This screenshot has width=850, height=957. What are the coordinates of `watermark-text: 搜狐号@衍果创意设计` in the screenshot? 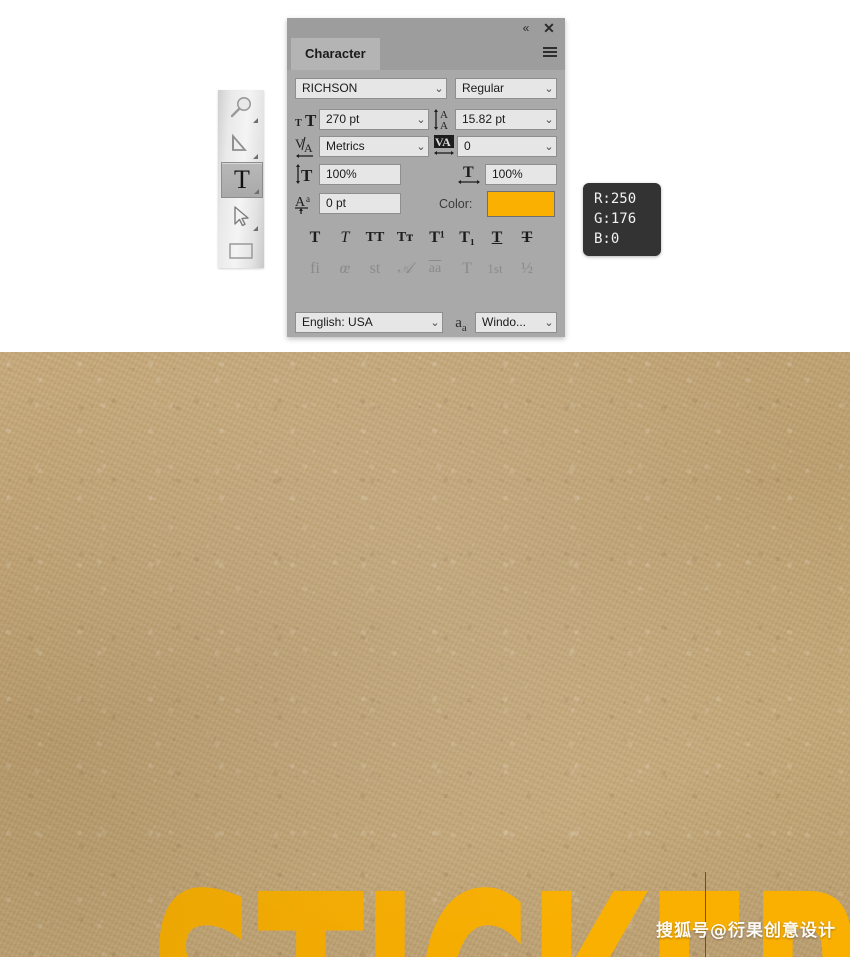 It's located at (746, 931).